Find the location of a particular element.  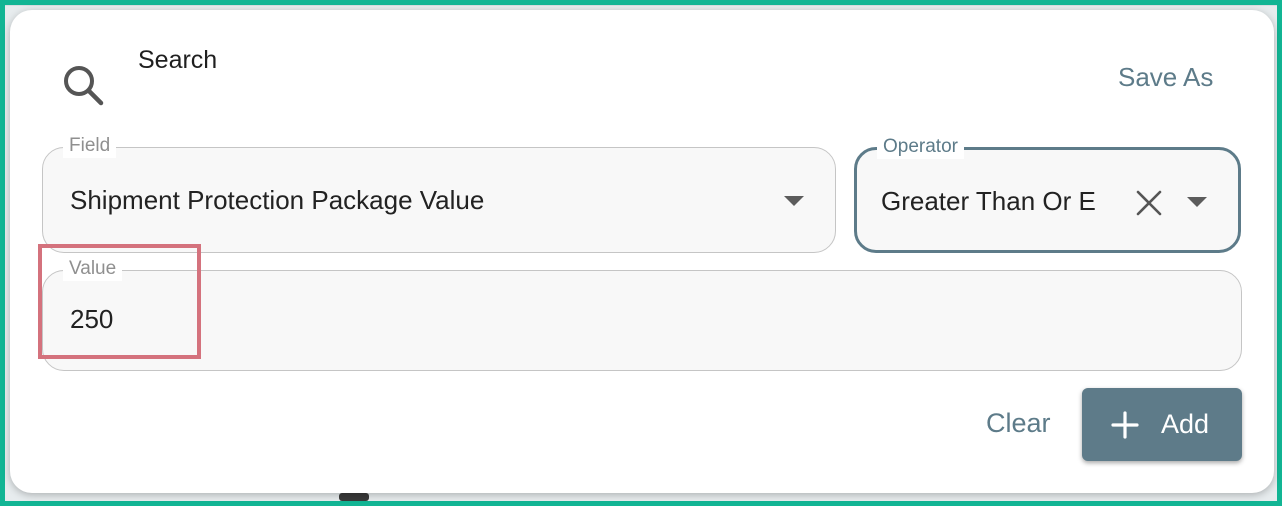

operator-select: Operator Greater Than Or E is located at coordinates (1047, 194).